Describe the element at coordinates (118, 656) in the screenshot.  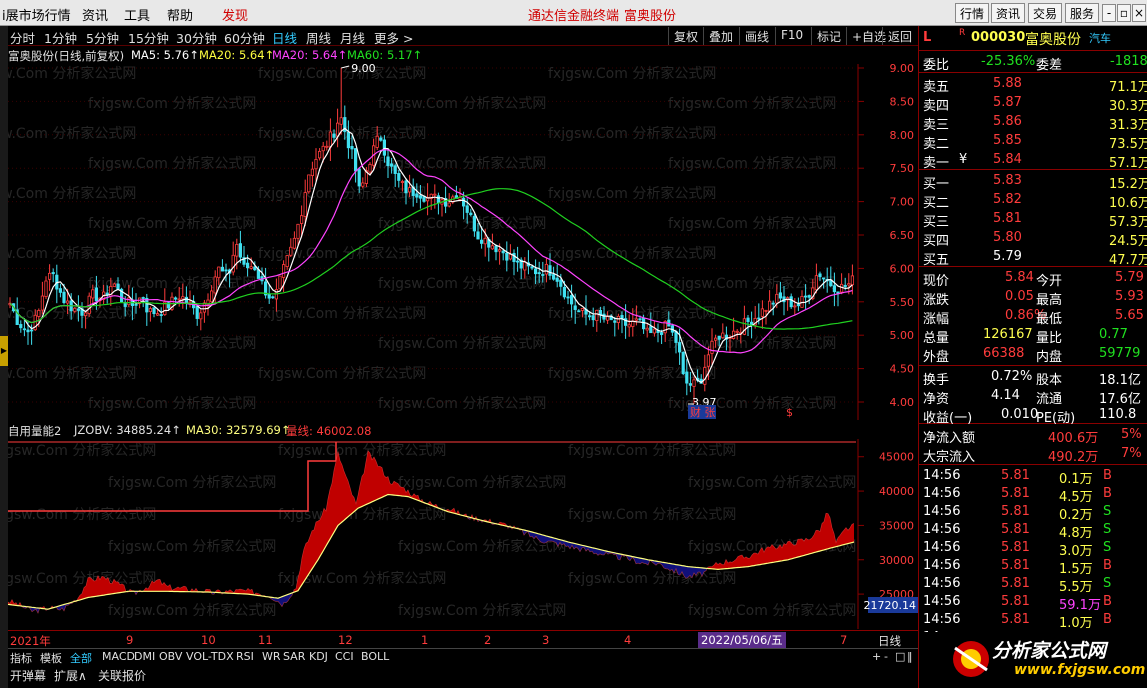
I see `tab-macd: MACD` at that location.